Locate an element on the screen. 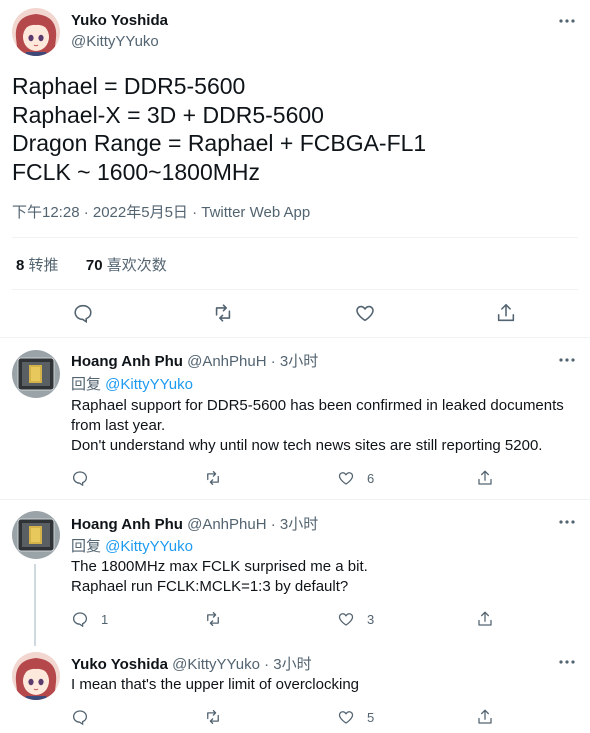 This screenshot has width=590, height=733. tweet-stats: 8 转推 70 喜欢次数 is located at coordinates (91, 264).